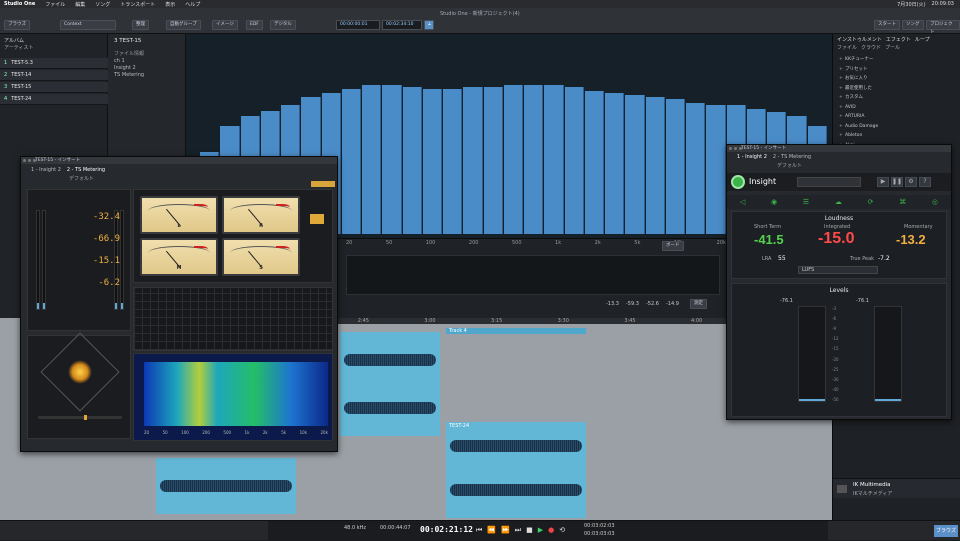  I want to click on menu-transport: トランスポート, so click(137, 4).